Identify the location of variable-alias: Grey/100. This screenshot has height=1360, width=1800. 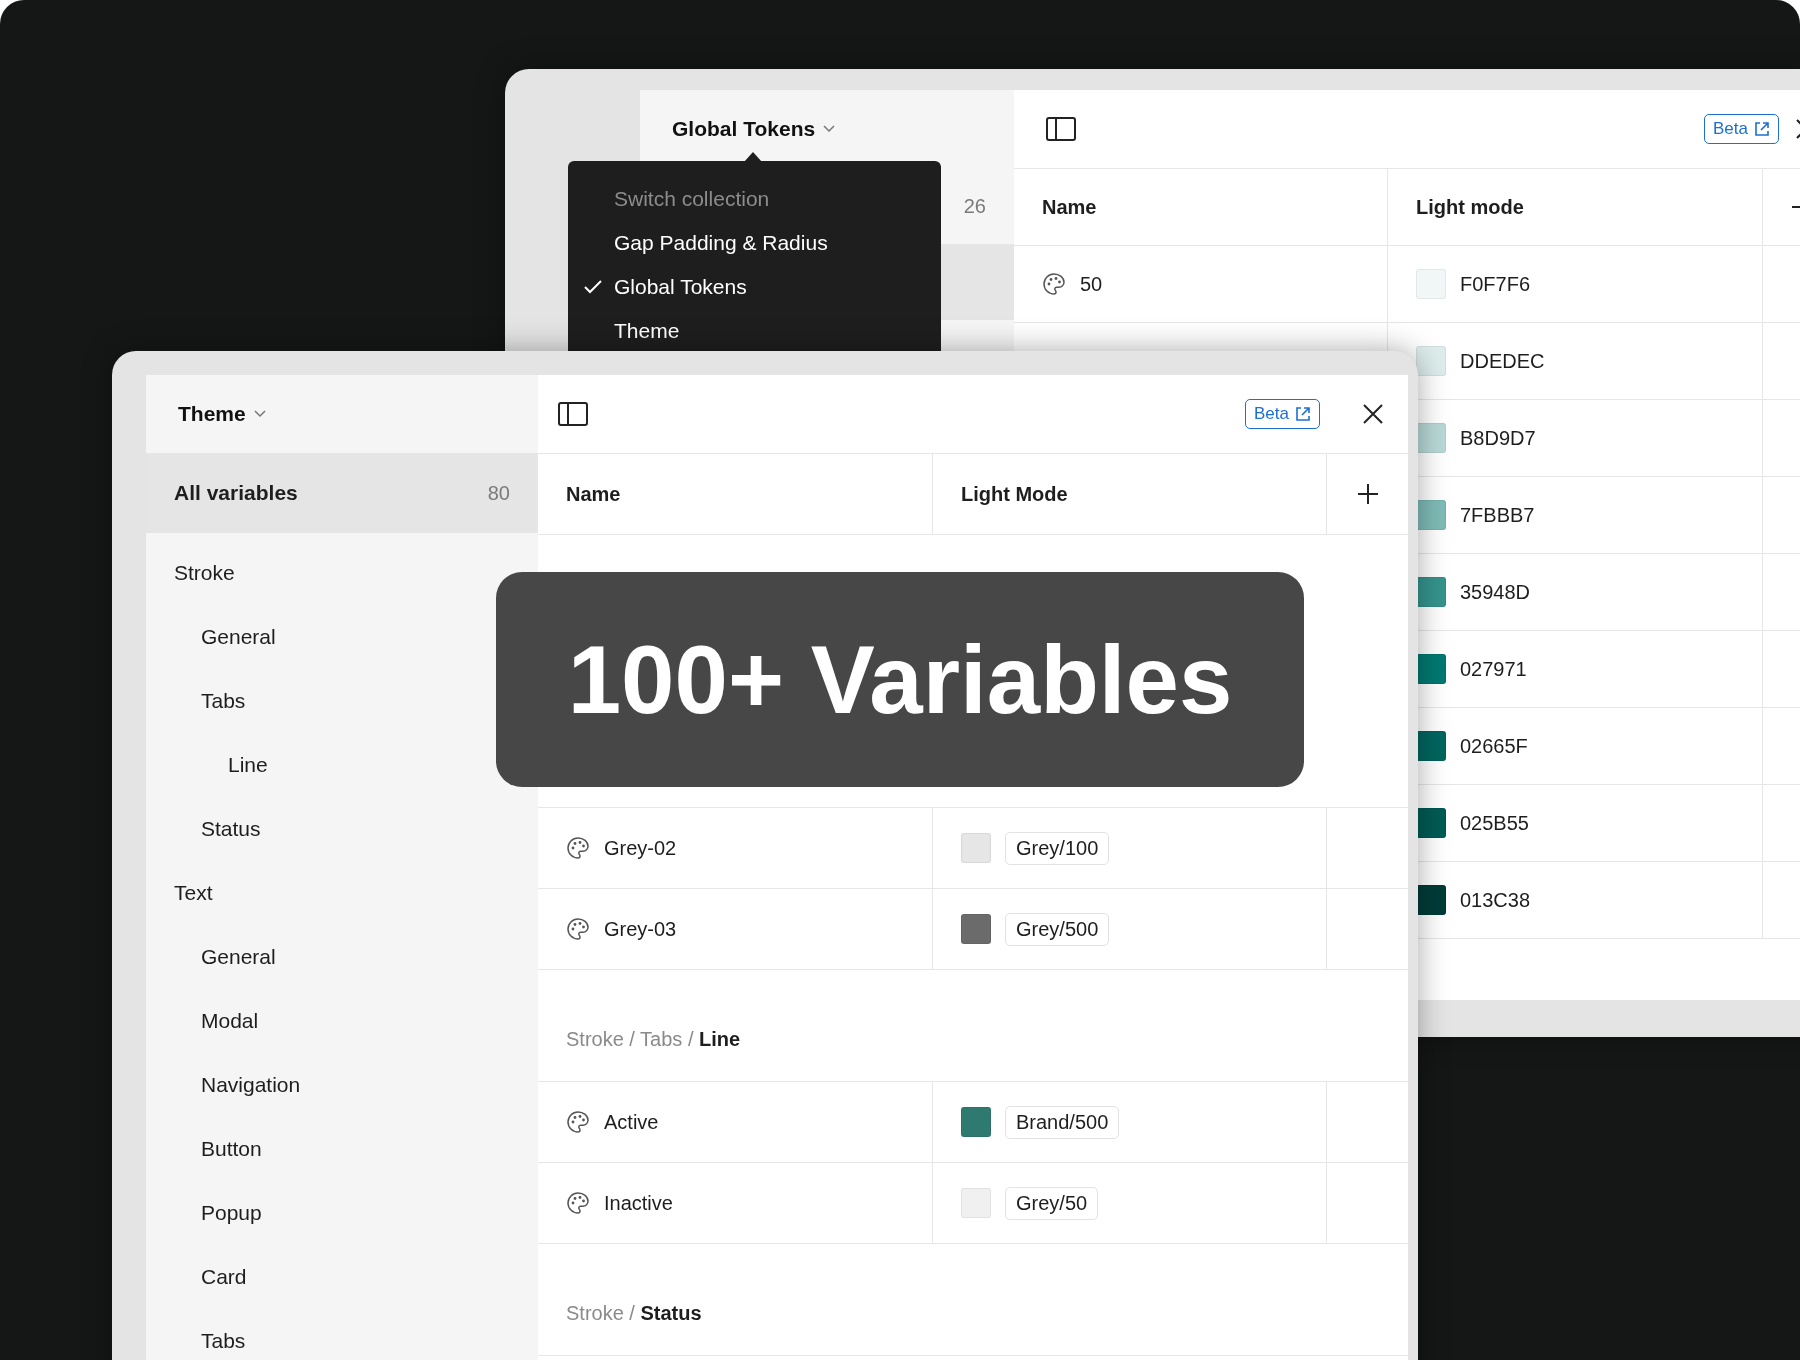
(1057, 848).